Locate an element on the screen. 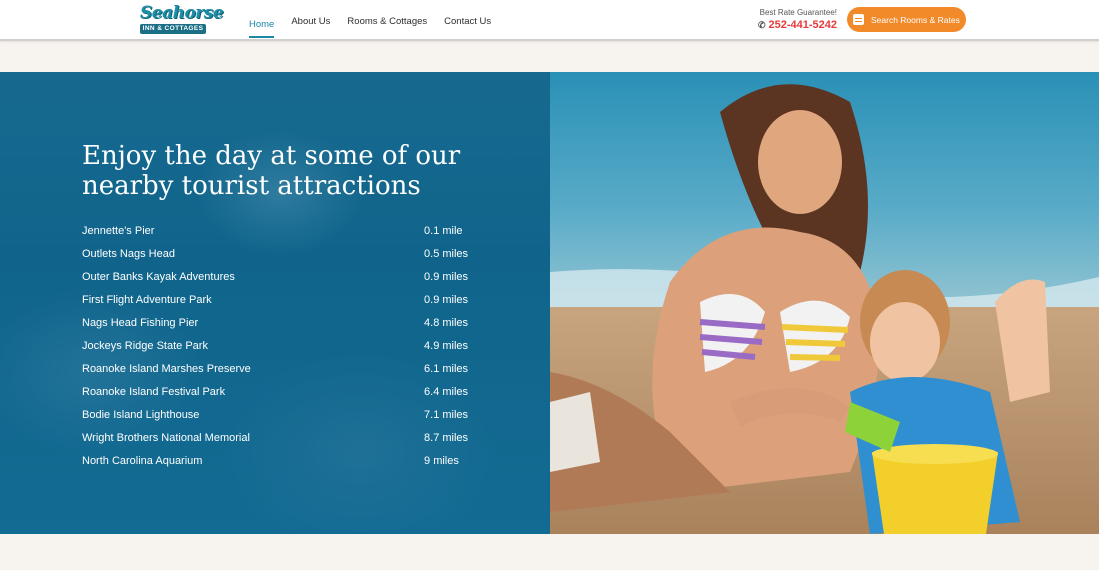 This screenshot has height=570, width=1099. attraction-row: Outer Banks Kayak Adventures 0.9 miles is located at coordinates (282, 276).